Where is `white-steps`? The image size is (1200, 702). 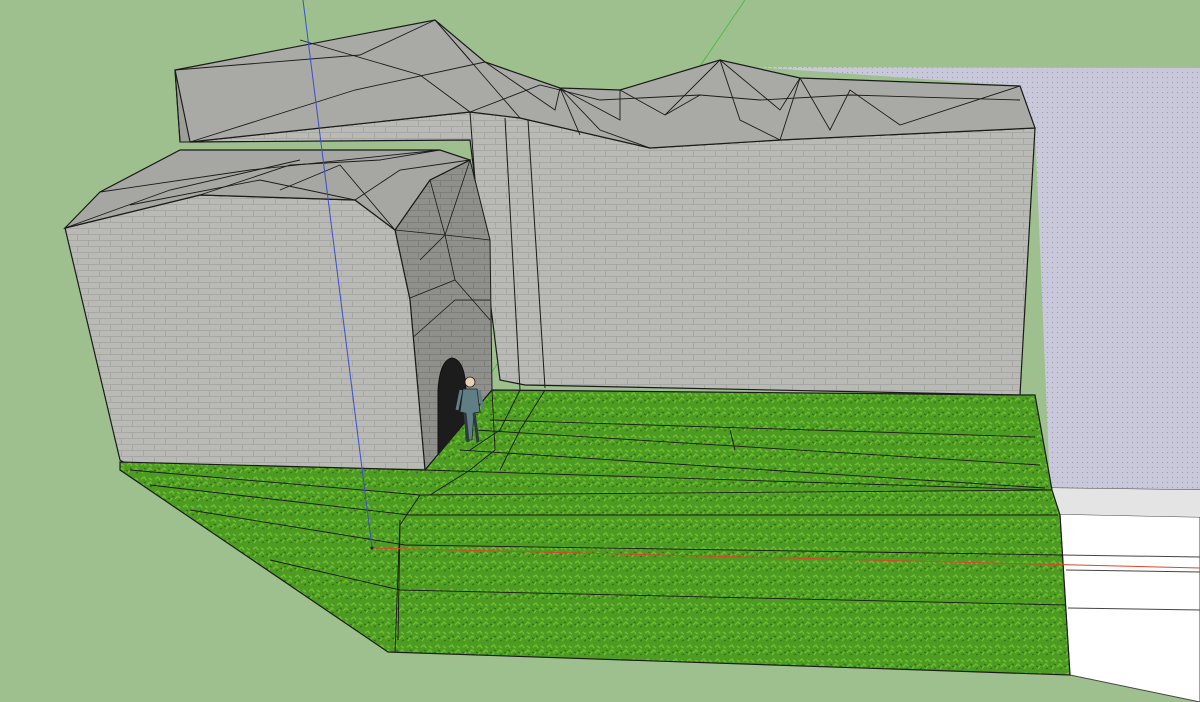 white-steps is located at coordinates (1125, 594).